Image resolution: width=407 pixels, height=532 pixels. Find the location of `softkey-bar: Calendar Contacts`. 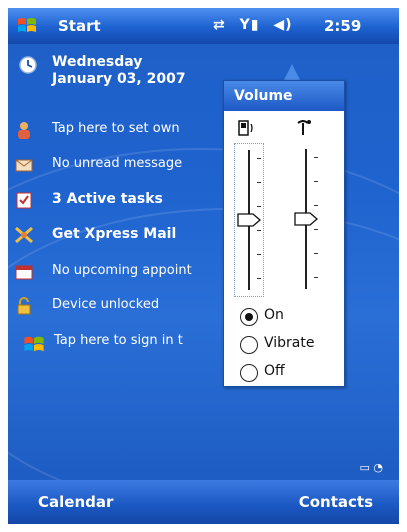

softkey-bar: Calendar Contacts is located at coordinates (203, 502).